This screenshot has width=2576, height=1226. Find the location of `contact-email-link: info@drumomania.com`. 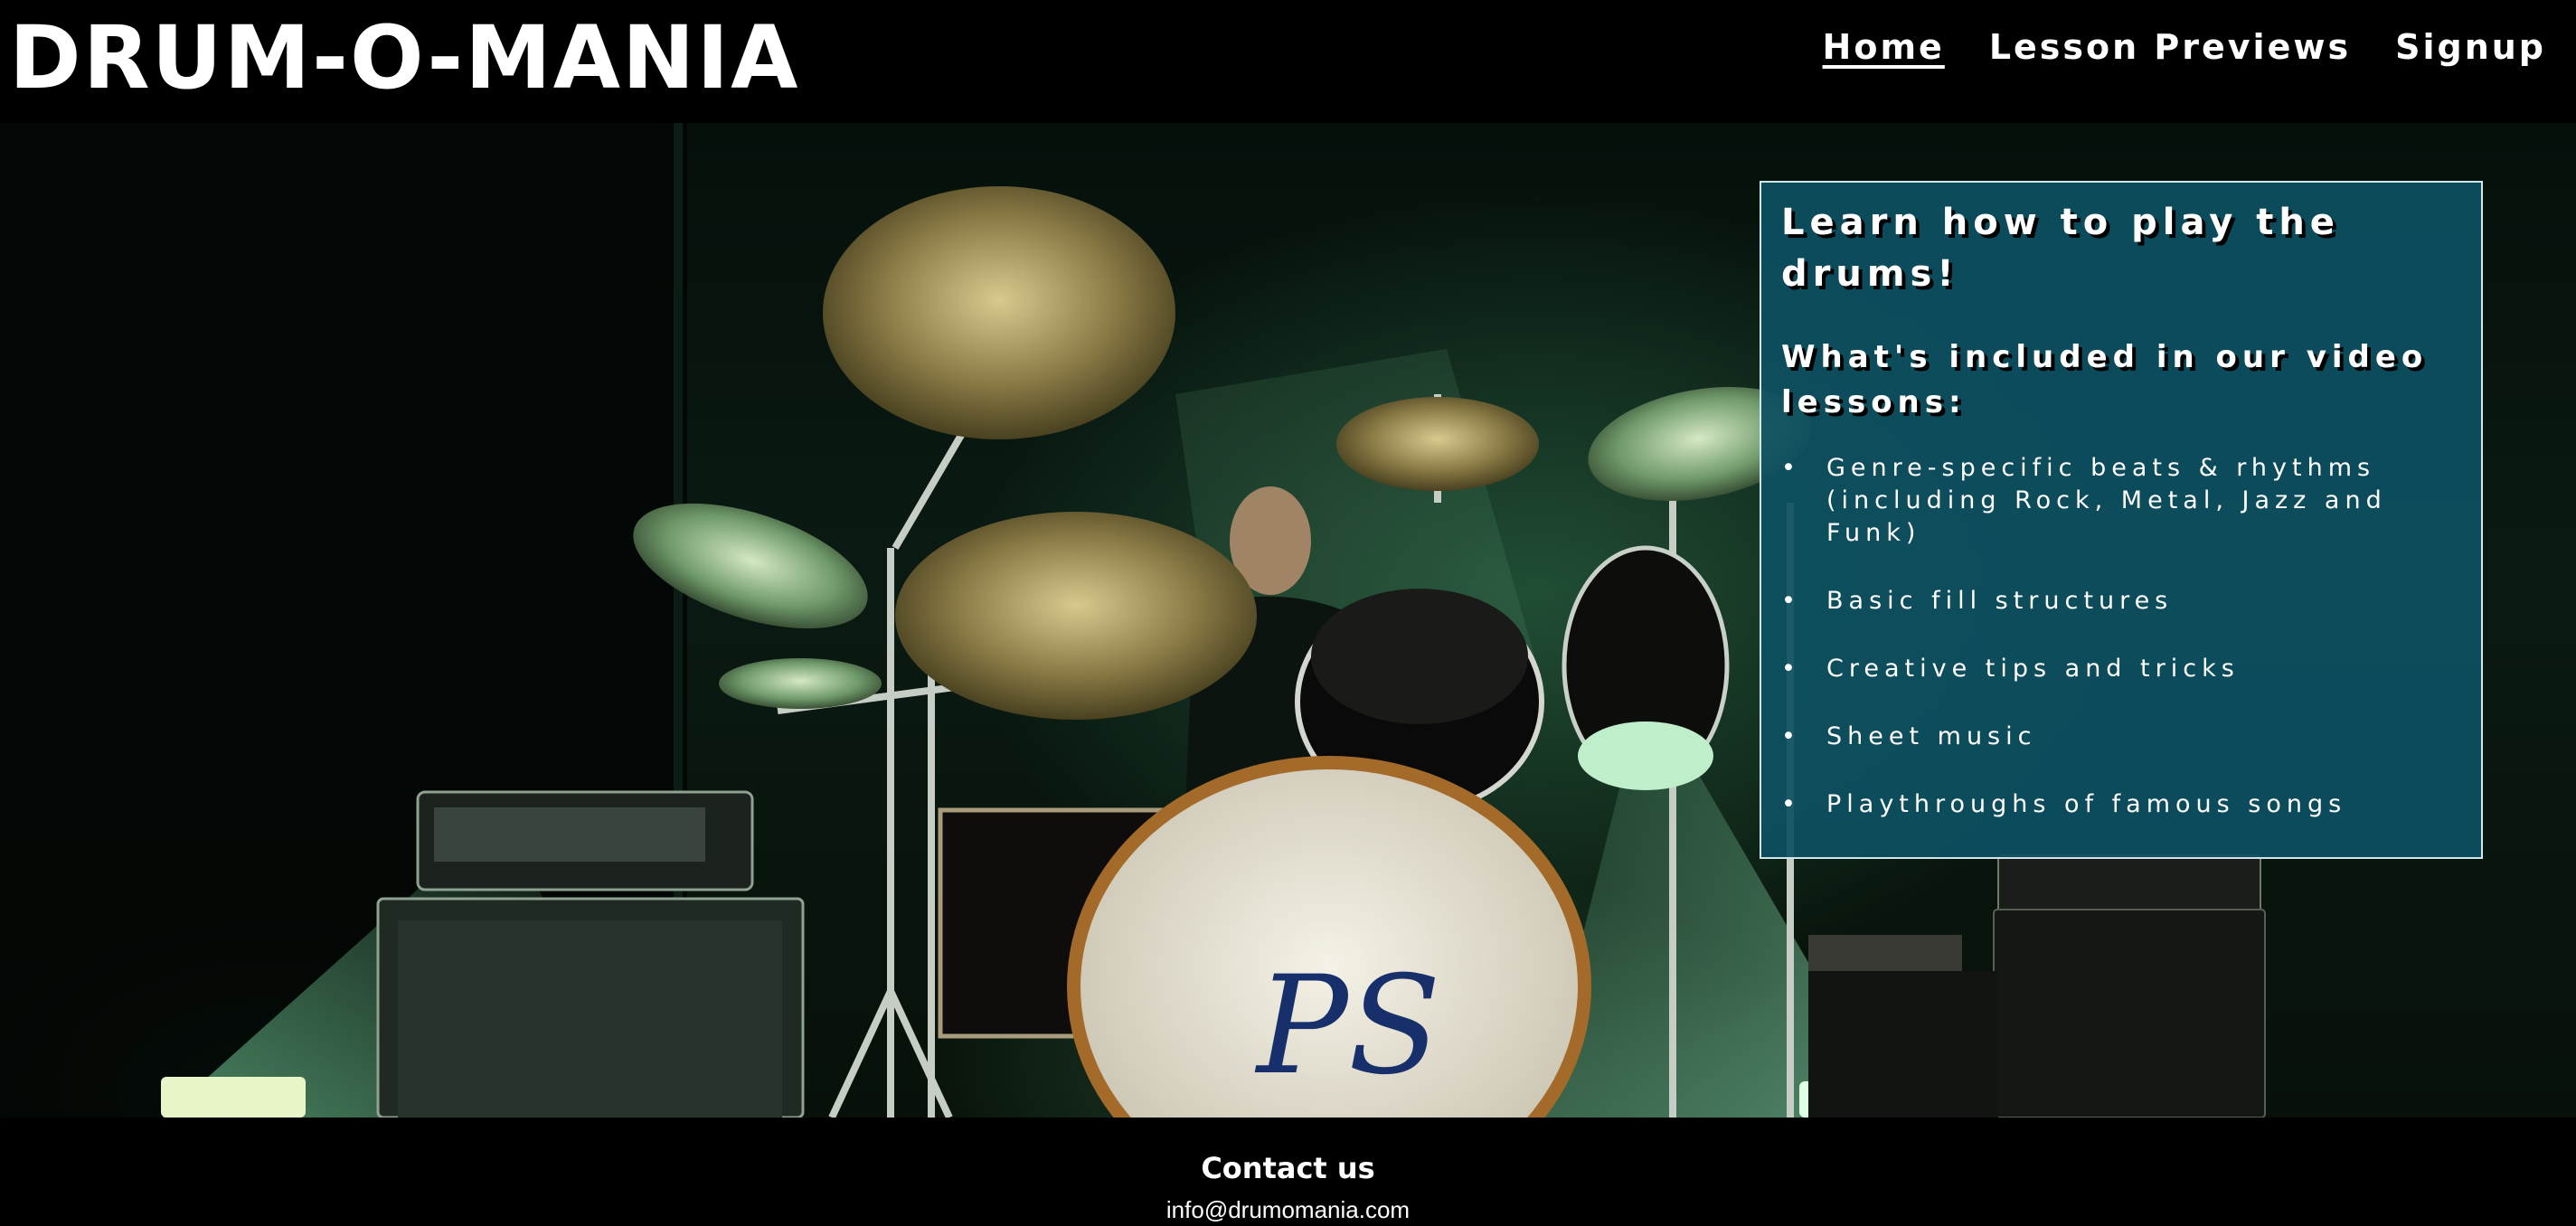

contact-email-link: info@drumomania.com is located at coordinates (1288, 1209).